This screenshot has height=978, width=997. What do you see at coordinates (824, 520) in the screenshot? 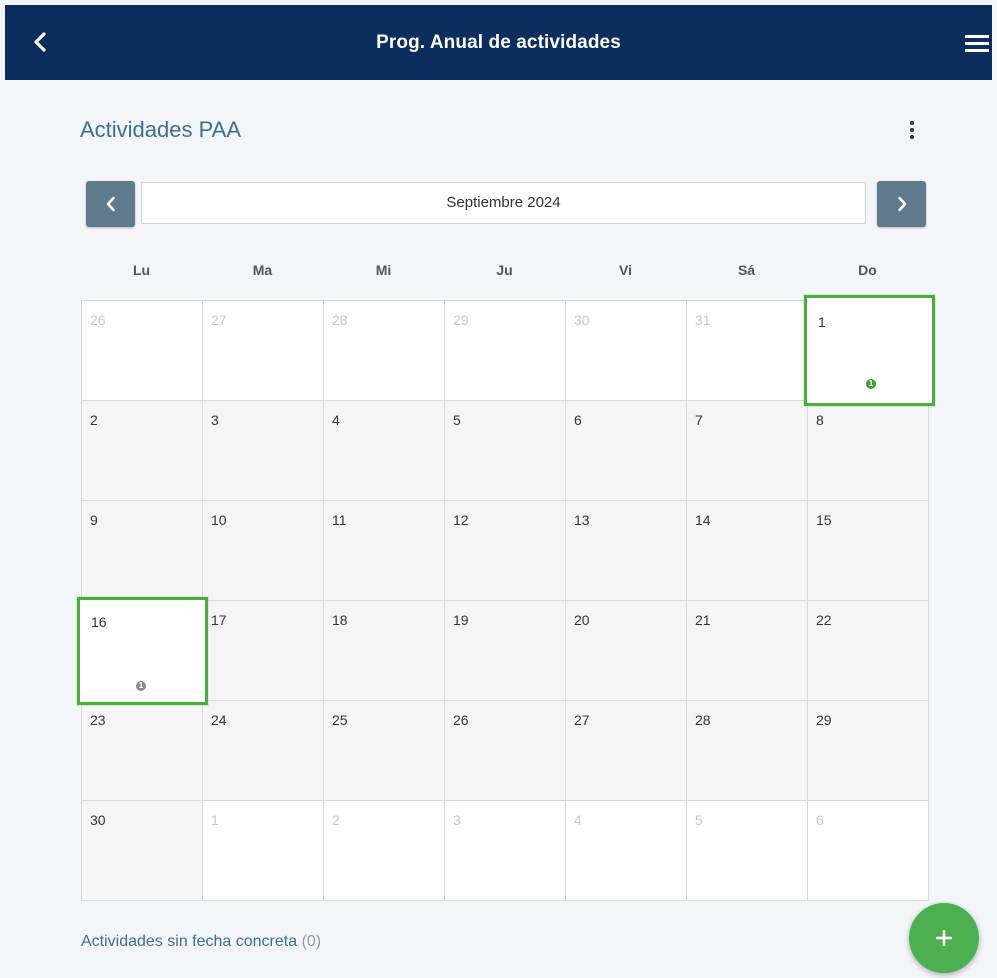
I see `day-number: 15` at bounding box center [824, 520].